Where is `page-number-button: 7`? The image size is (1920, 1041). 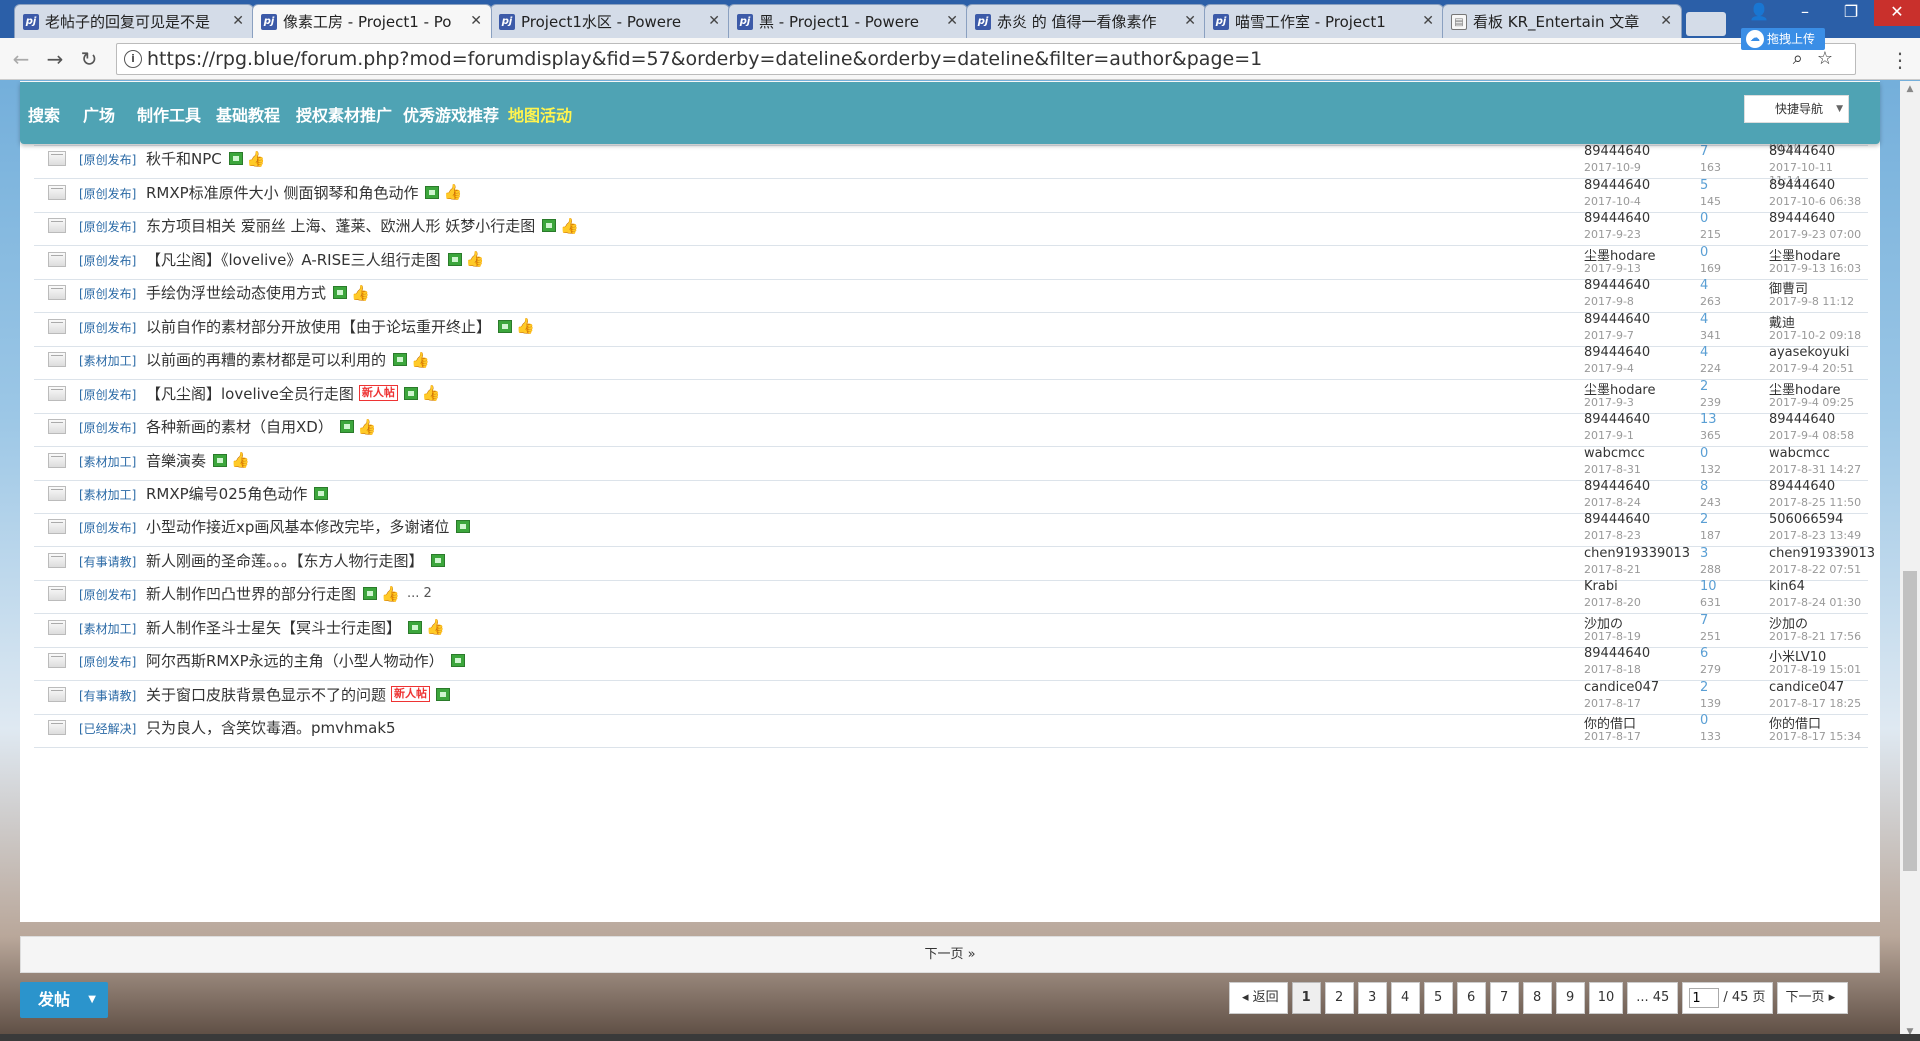 page-number-button: 7 is located at coordinates (1504, 998).